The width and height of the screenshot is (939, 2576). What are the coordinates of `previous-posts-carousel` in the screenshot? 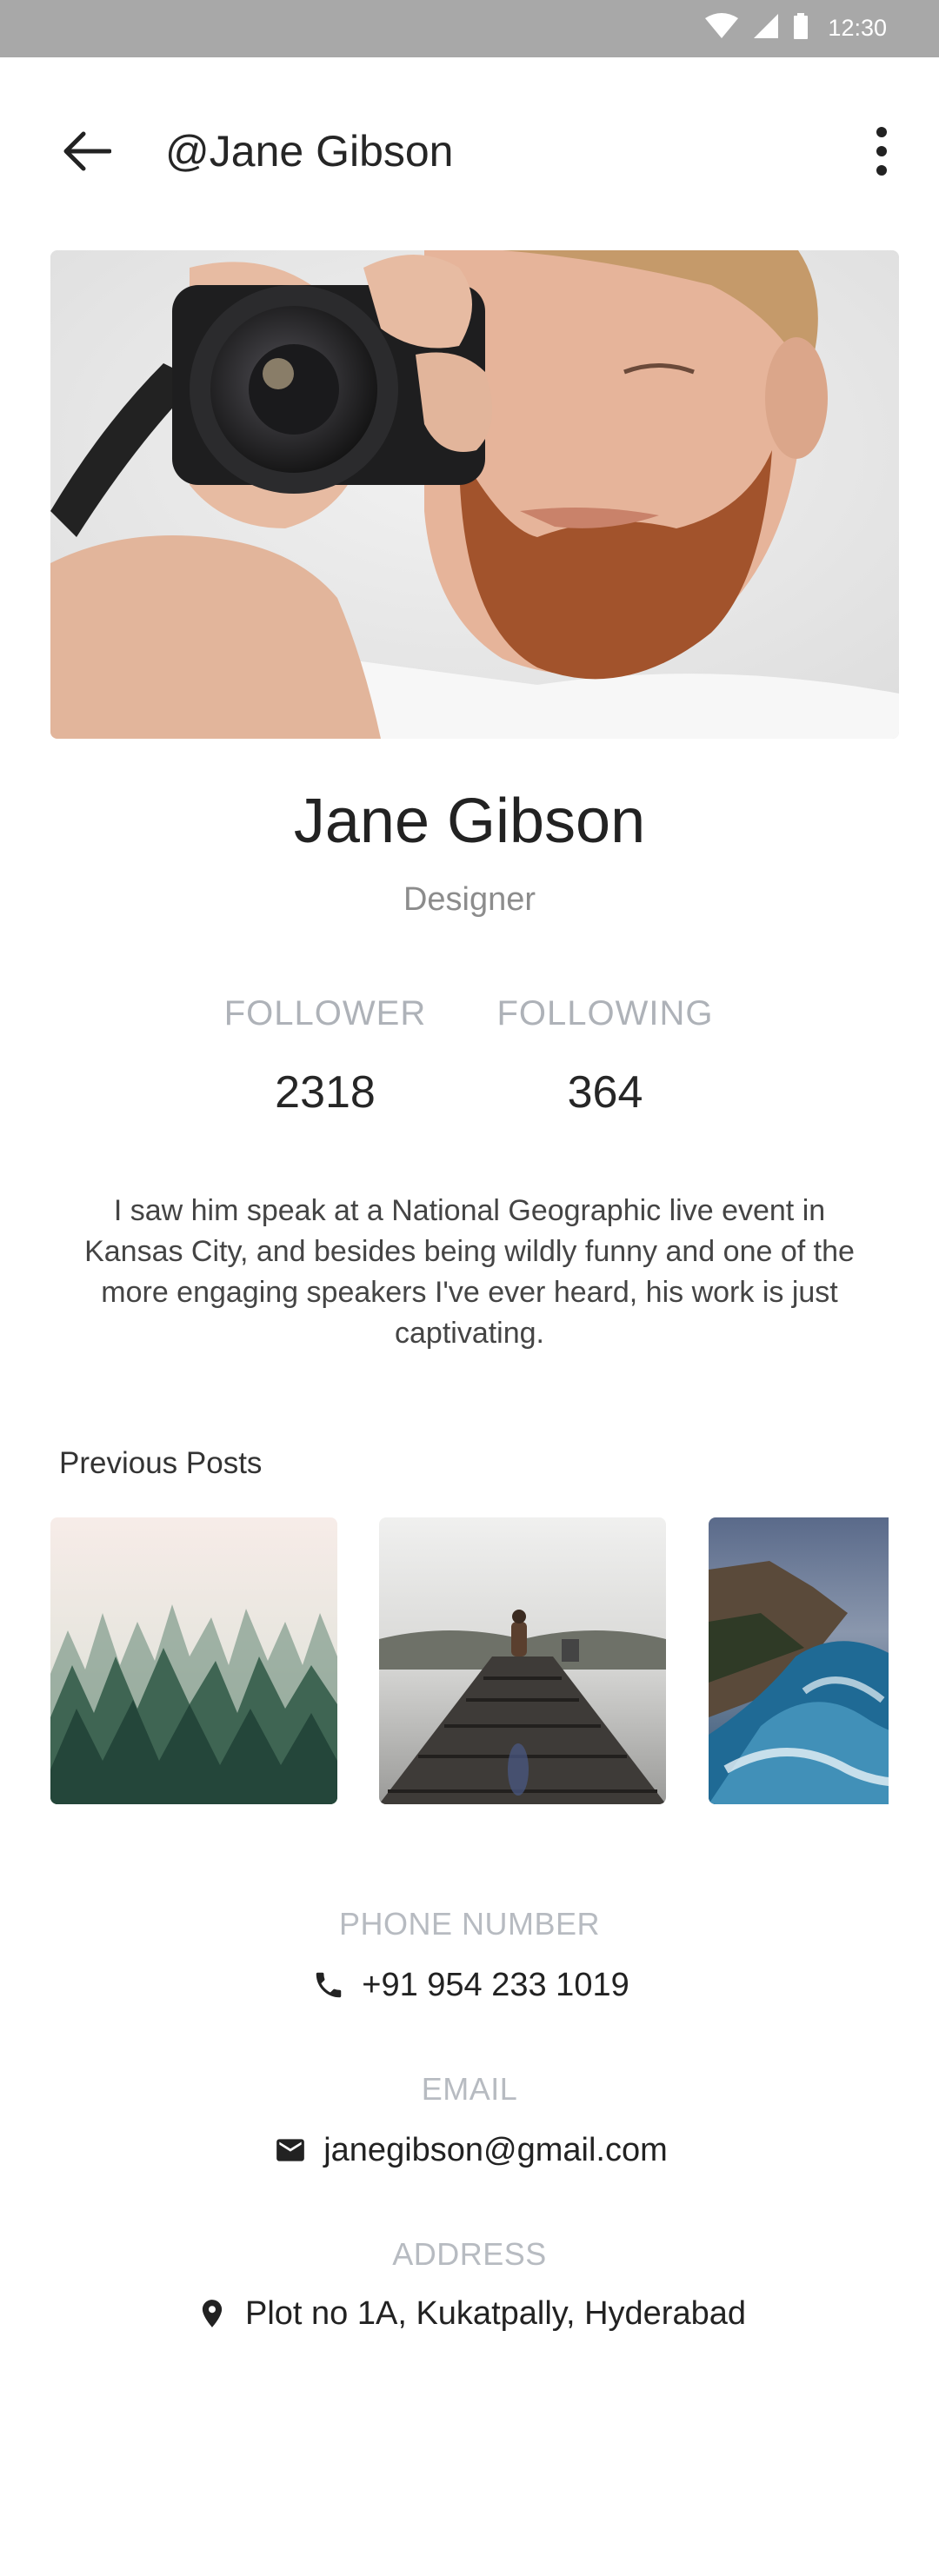 It's located at (469, 1660).